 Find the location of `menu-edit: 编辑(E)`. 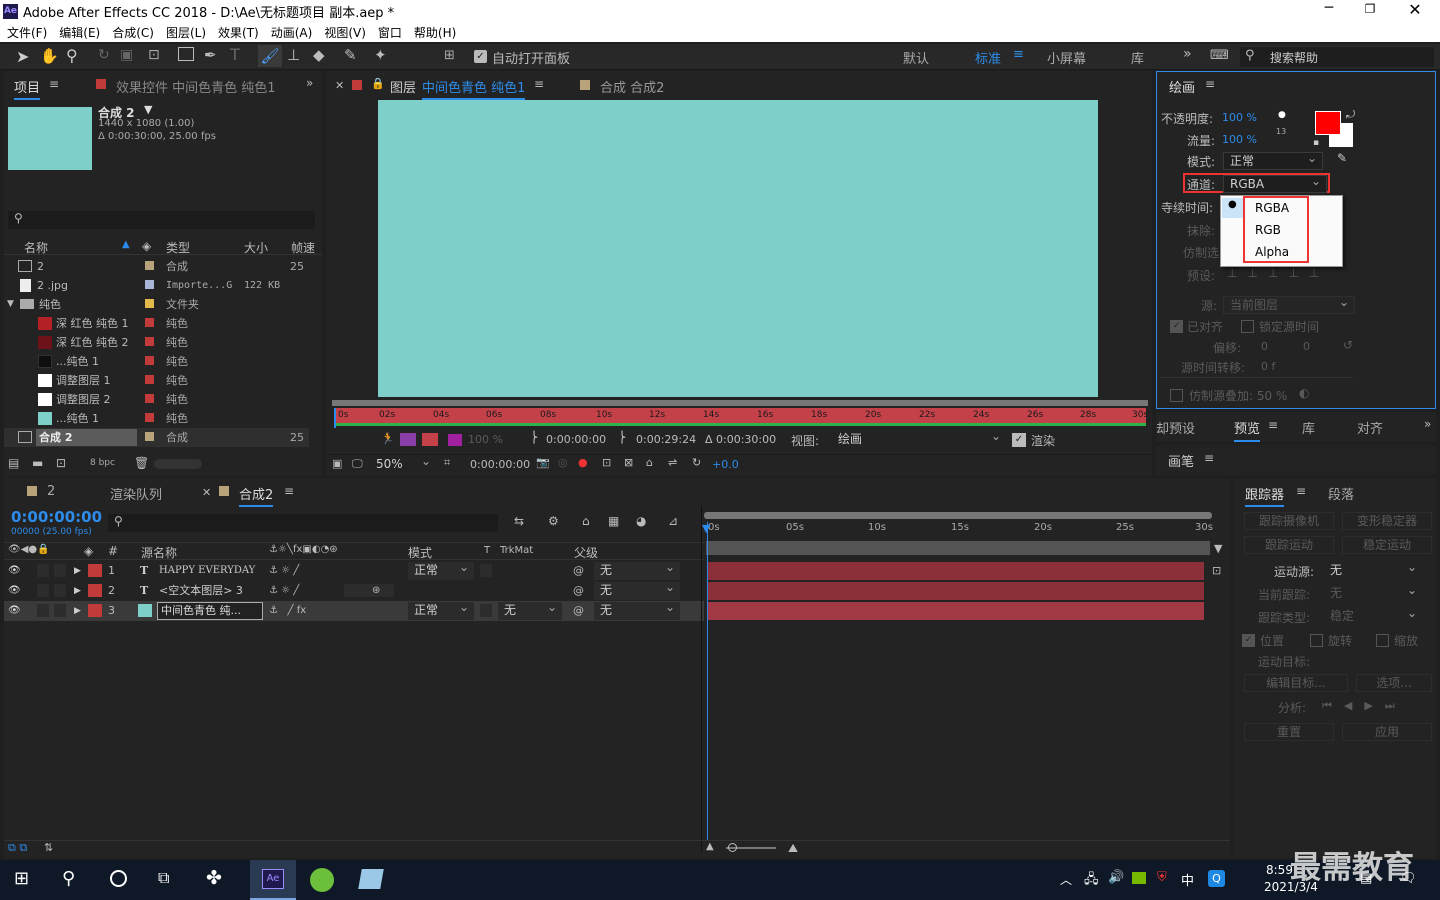

menu-edit: 编辑(E) is located at coordinates (79, 32).